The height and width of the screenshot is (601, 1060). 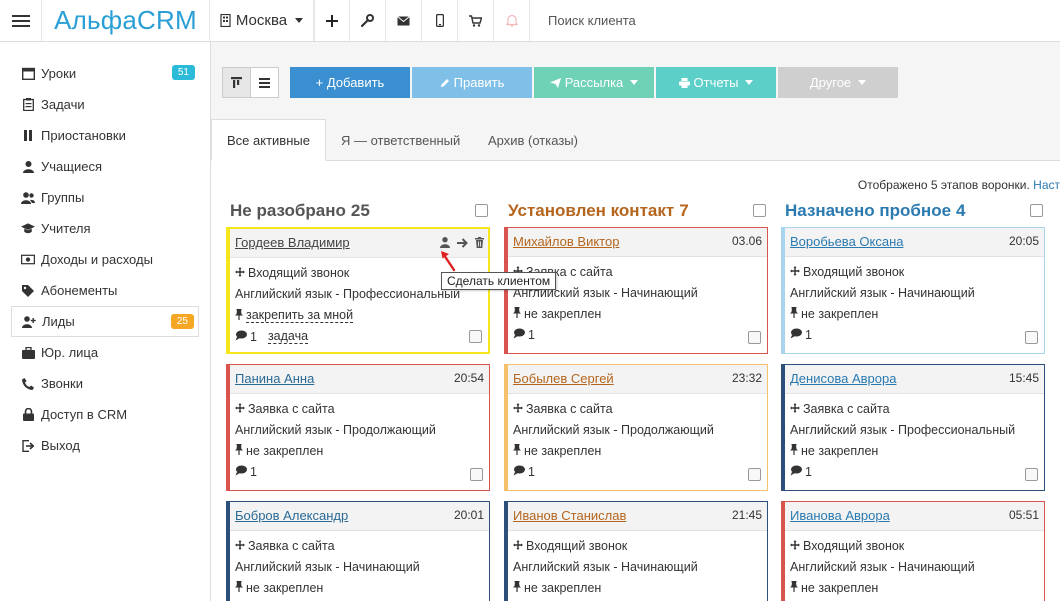 What do you see at coordinates (332, 20) in the screenshot?
I see `add-quick-button` at bounding box center [332, 20].